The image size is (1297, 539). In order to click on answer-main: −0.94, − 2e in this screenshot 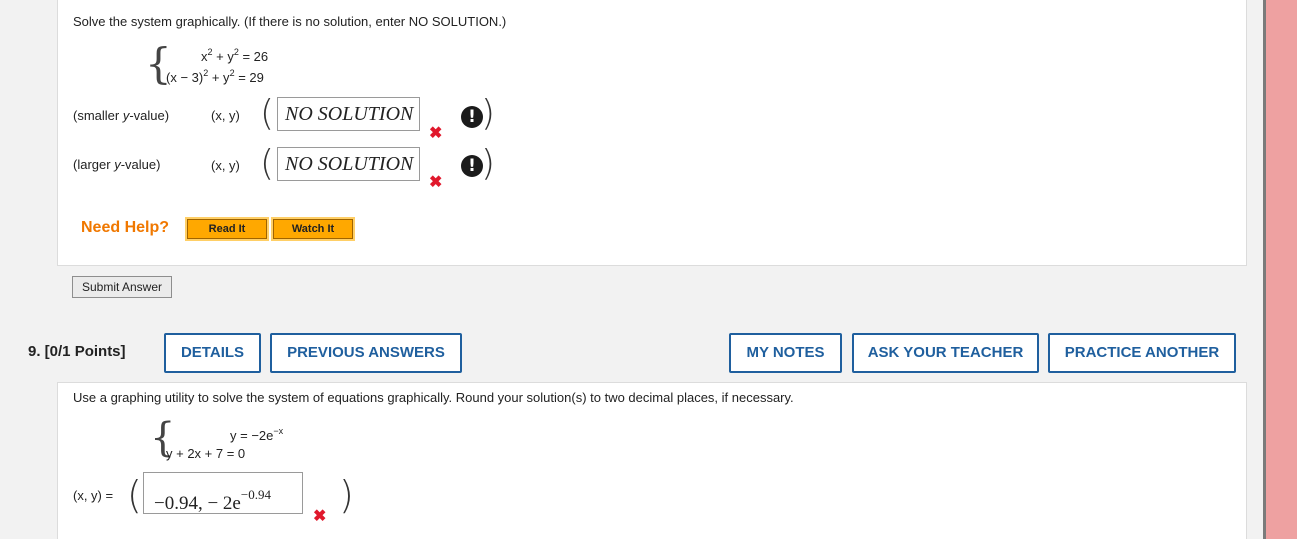, I will do `click(197, 503)`.